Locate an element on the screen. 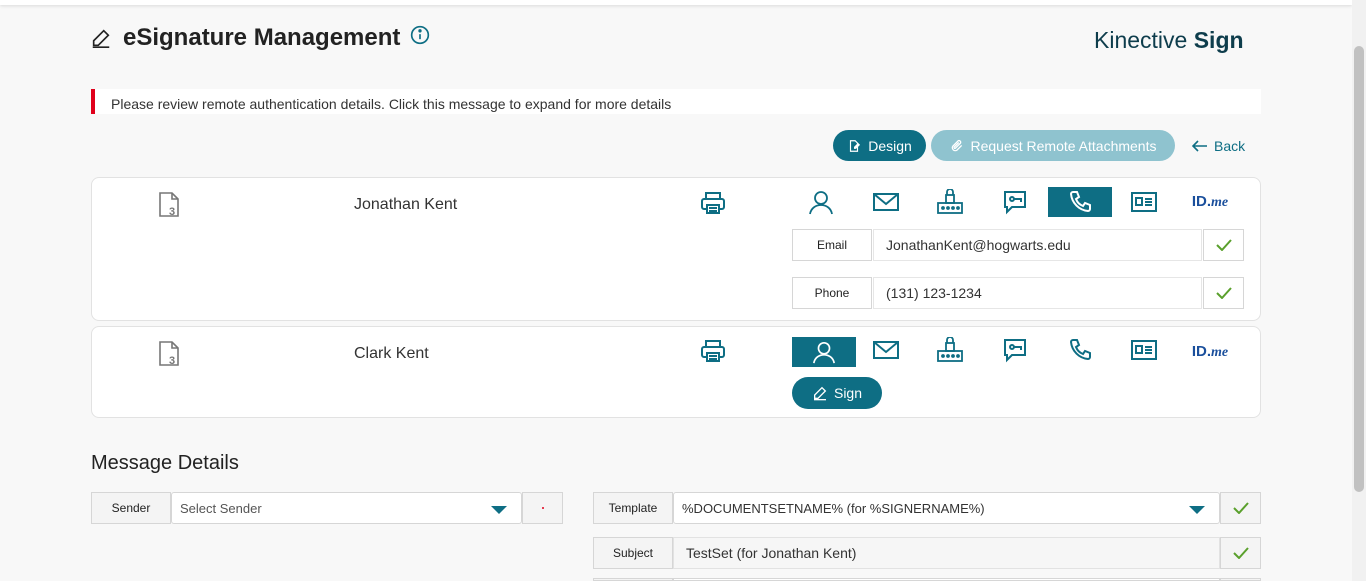  brand-logo: Kinective Sign is located at coordinates (1169, 40).